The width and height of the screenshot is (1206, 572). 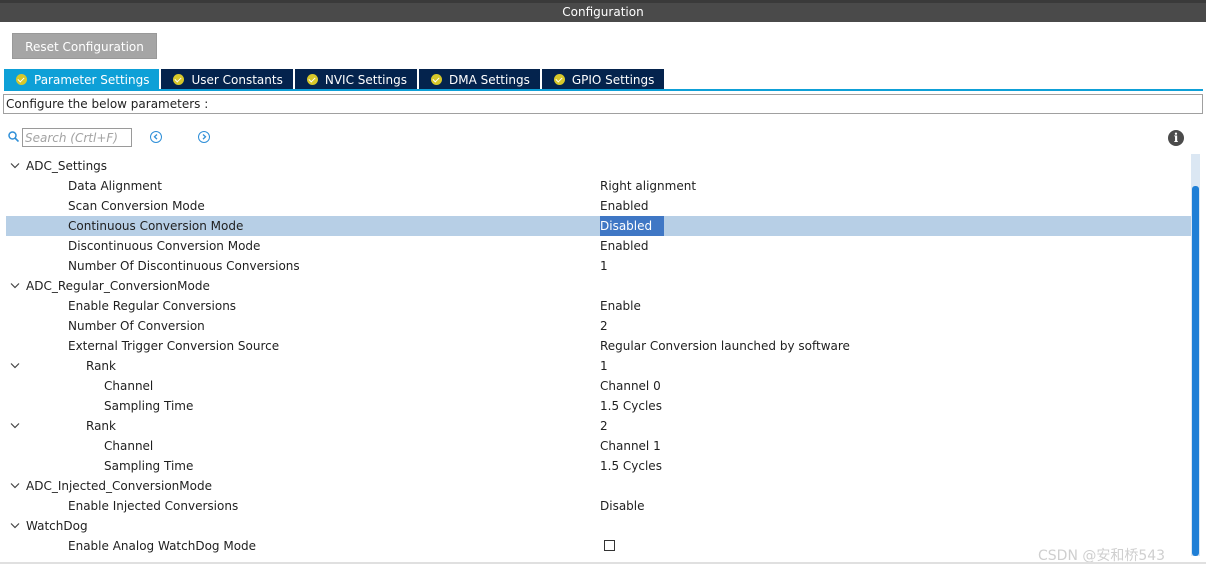 I want to click on tab-label: NVIC Settings, so click(x=365, y=79).